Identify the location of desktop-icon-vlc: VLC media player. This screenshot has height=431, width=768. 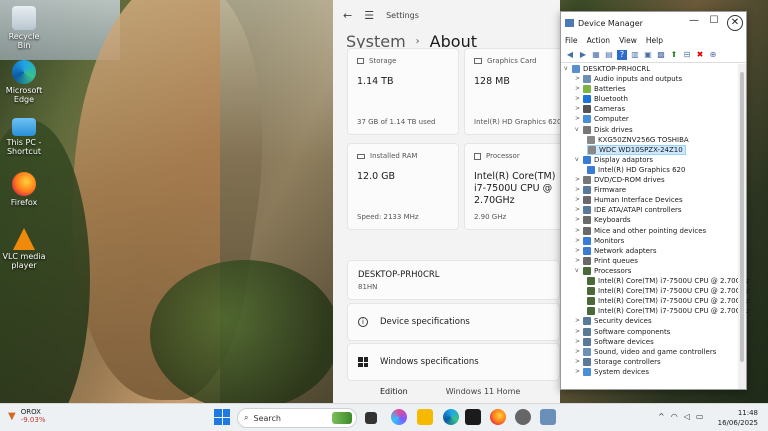
(24, 249).